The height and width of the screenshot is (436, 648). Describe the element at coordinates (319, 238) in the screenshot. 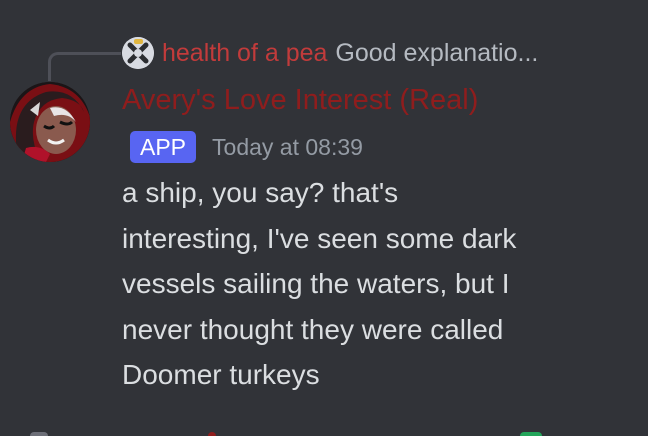

I see `message-line: interesting, I've seen some dark` at that location.